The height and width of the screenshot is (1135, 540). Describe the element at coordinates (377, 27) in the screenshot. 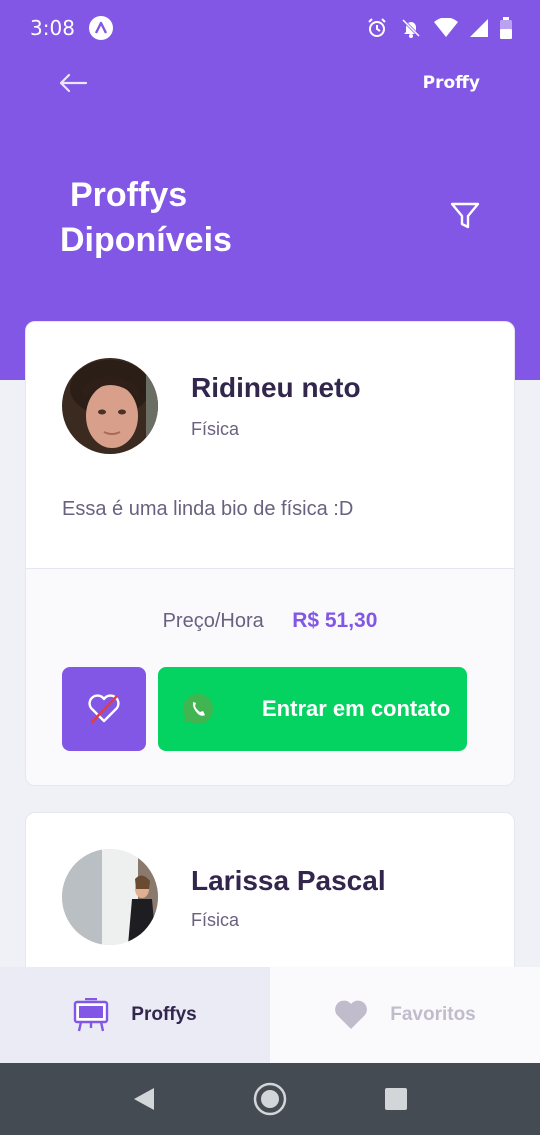

I see `alarm-icon` at that location.